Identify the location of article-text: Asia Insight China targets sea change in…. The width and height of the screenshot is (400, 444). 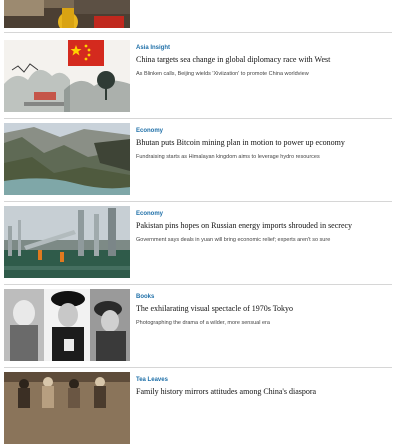
(264, 61).